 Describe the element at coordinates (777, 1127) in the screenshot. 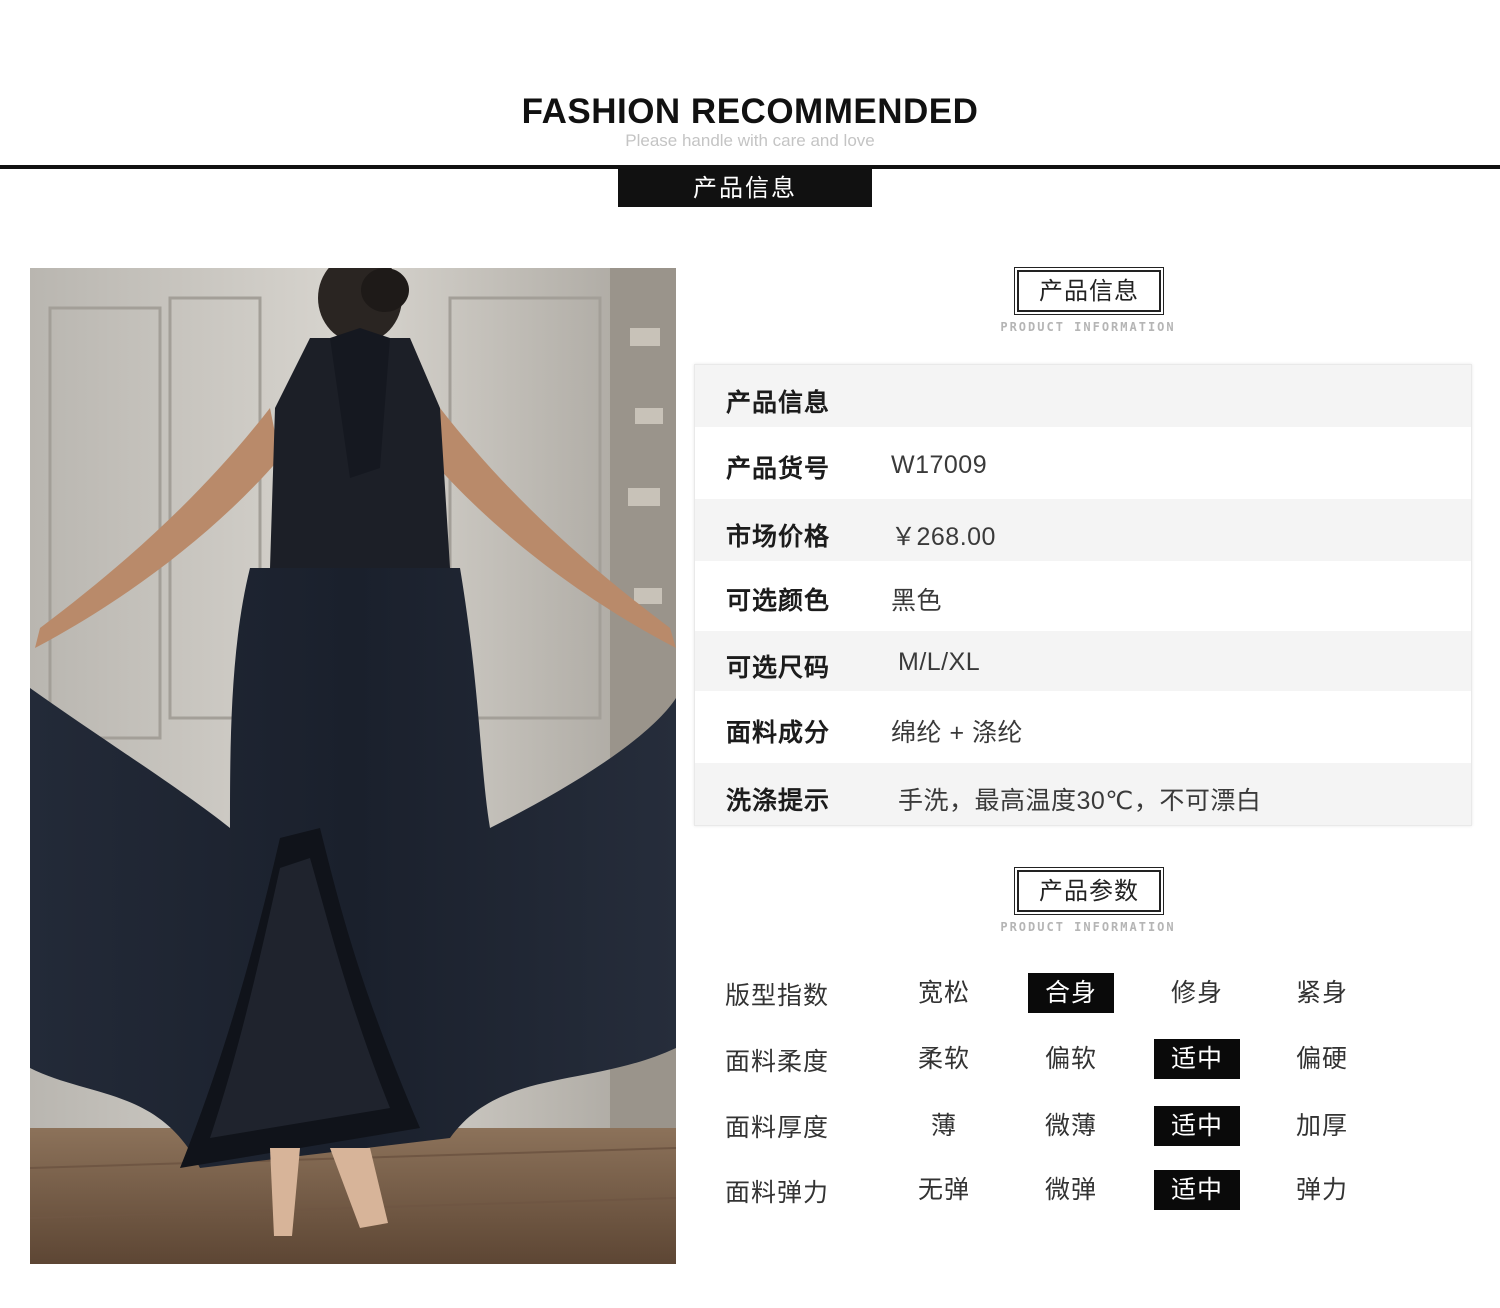

I see `param-label: 面料厚度` at that location.